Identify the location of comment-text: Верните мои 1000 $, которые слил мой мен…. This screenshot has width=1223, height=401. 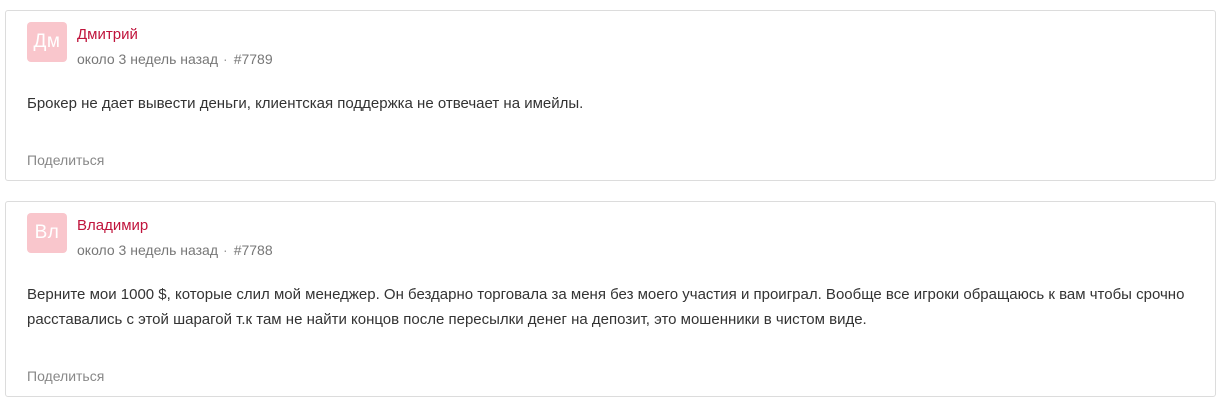
(606, 307).